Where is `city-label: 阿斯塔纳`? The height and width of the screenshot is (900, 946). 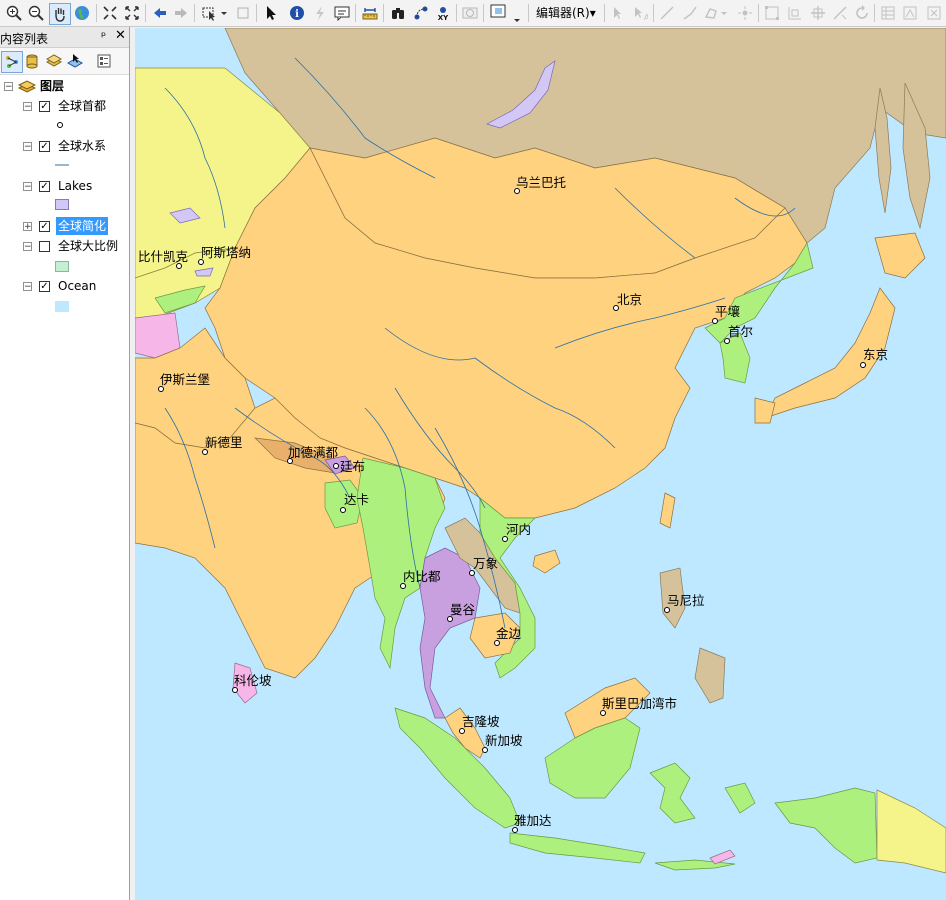 city-label: 阿斯塔纳 is located at coordinates (226, 252).